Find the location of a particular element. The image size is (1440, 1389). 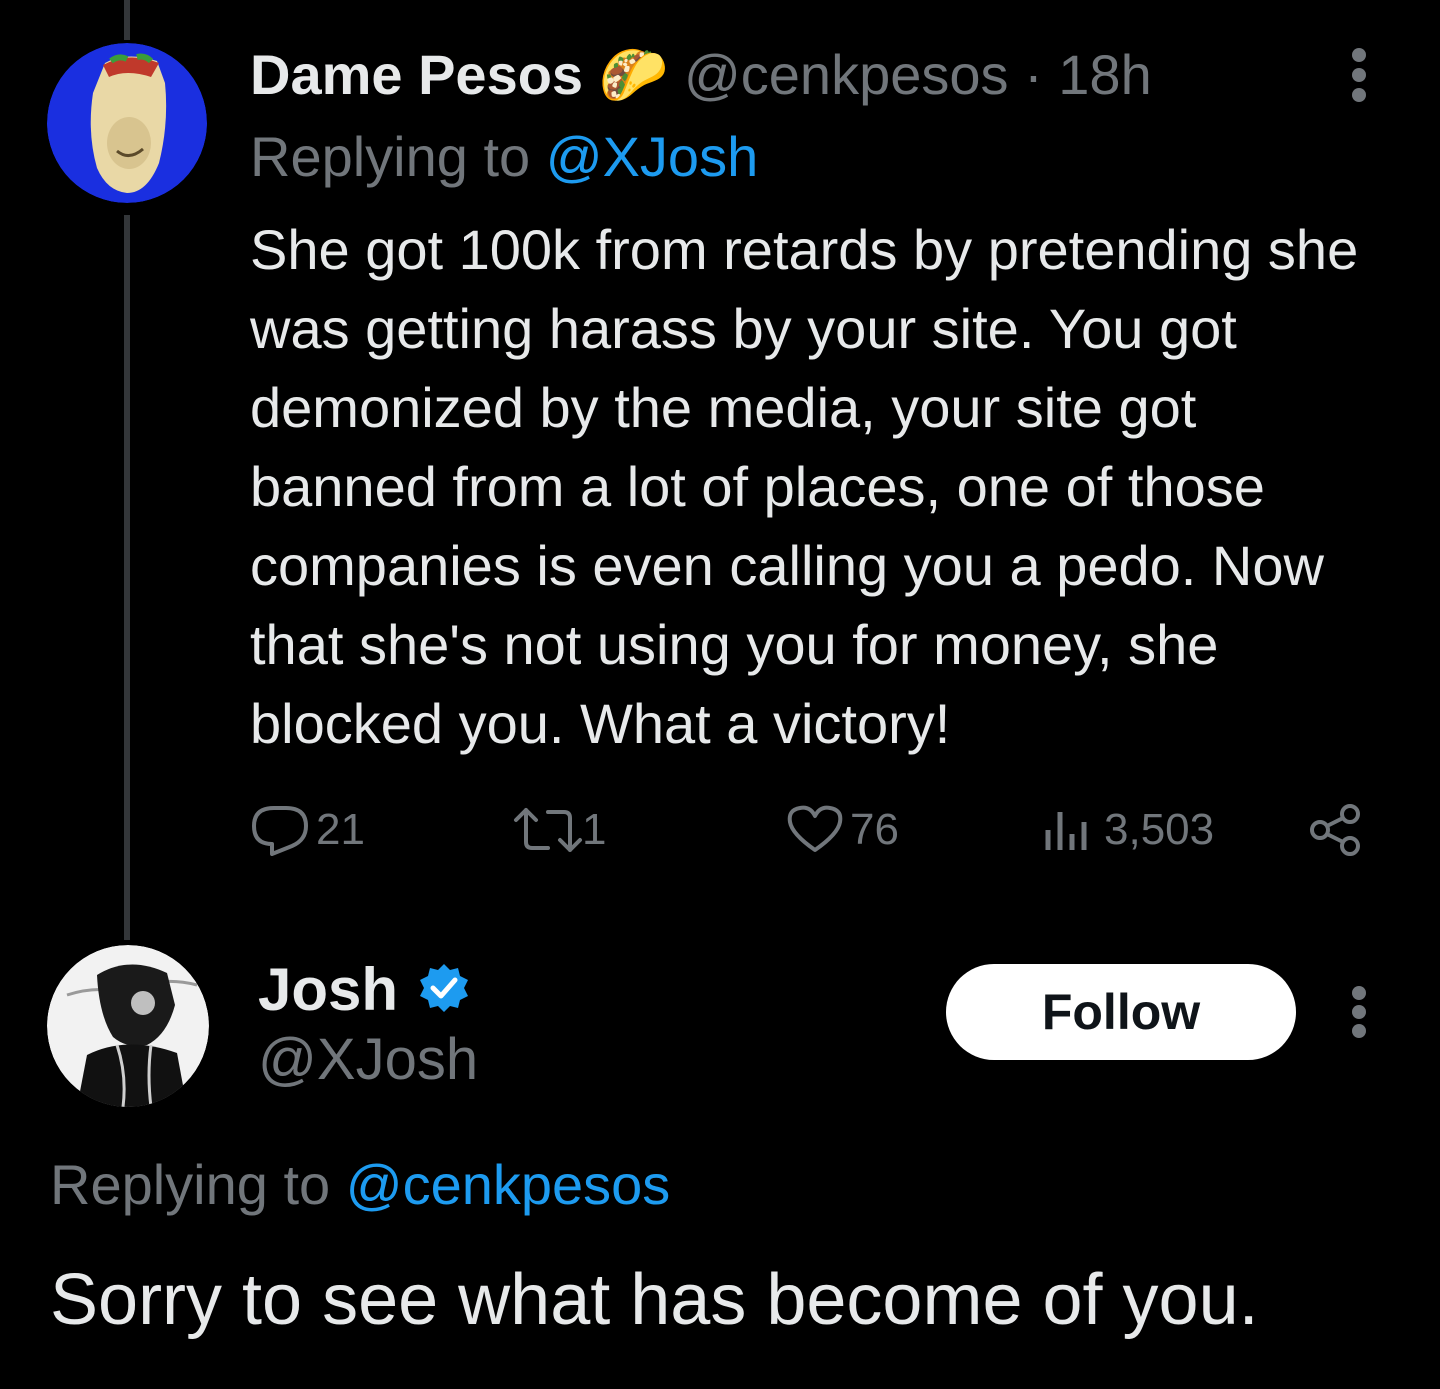

replying-to: Replying to @cenkpesos is located at coordinates (360, 1185).